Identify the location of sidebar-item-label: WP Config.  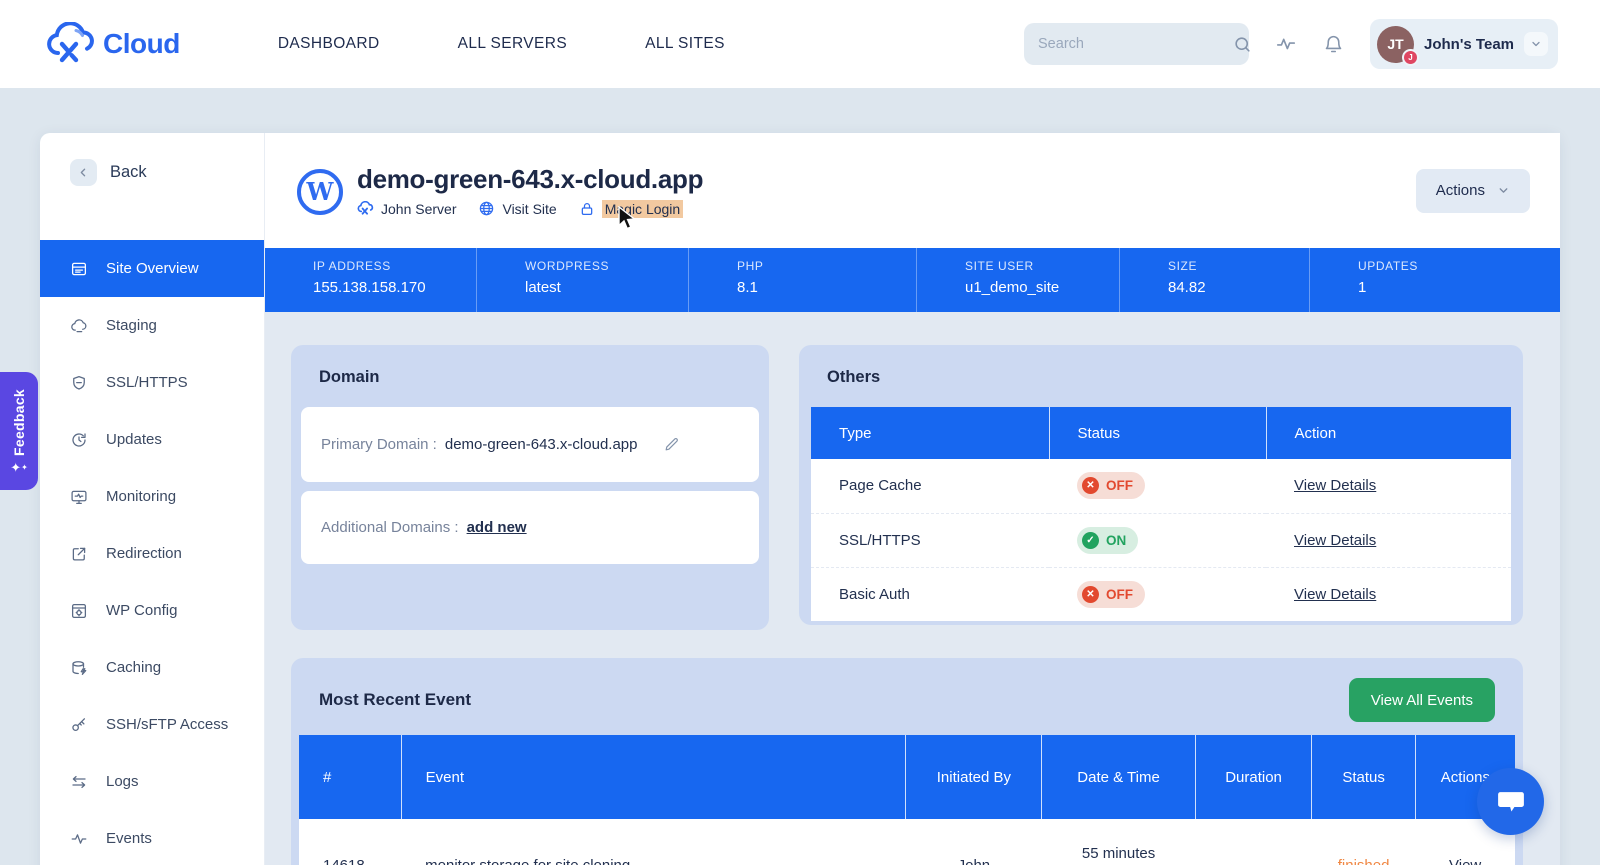
(142, 610).